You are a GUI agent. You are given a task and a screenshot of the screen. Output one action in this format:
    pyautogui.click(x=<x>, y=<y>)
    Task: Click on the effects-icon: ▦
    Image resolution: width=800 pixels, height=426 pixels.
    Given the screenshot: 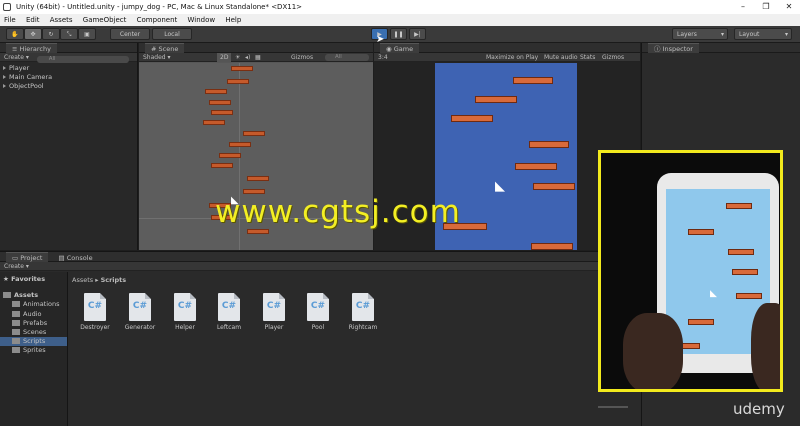 What is the action you would take?
    pyautogui.click(x=258, y=57)
    